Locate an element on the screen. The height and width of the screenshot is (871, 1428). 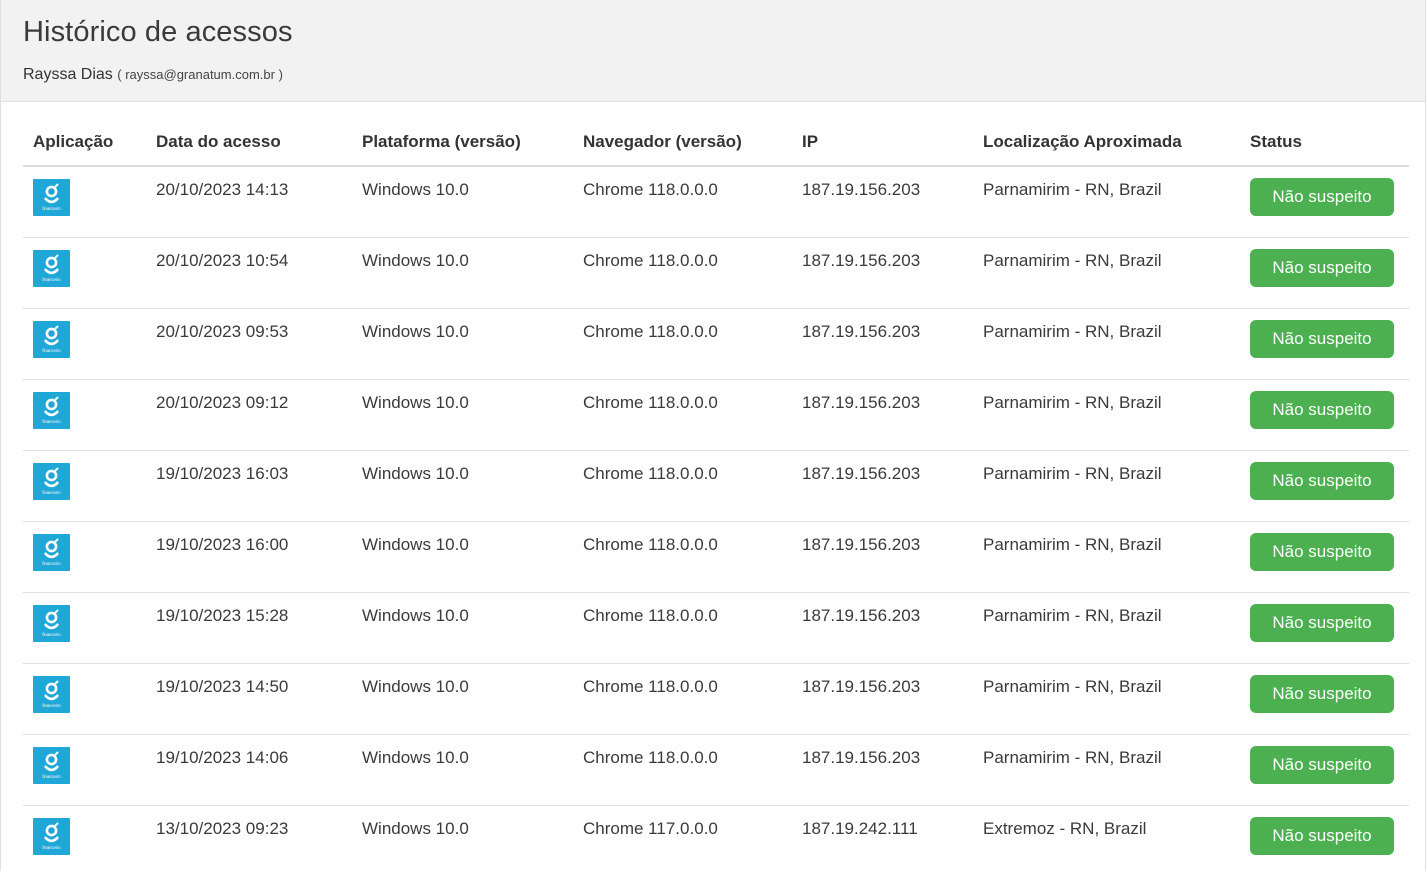
user-info: Rayssa Dias ( rayssa@granatum.com.br ) is located at coordinates (153, 75).